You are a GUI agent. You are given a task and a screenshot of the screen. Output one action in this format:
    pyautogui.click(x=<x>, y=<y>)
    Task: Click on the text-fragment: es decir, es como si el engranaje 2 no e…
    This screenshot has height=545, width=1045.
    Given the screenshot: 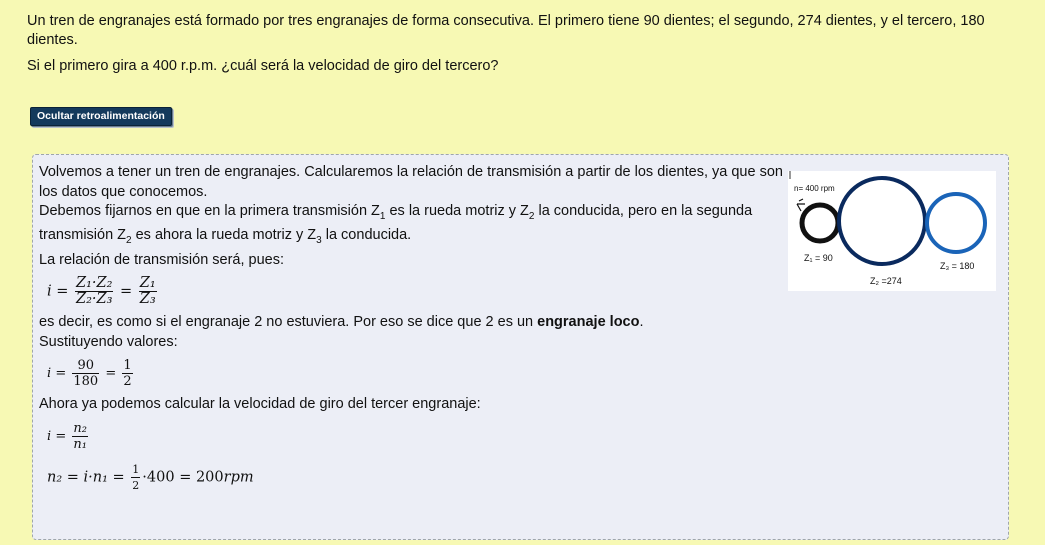 What is the action you would take?
    pyautogui.click(x=288, y=322)
    